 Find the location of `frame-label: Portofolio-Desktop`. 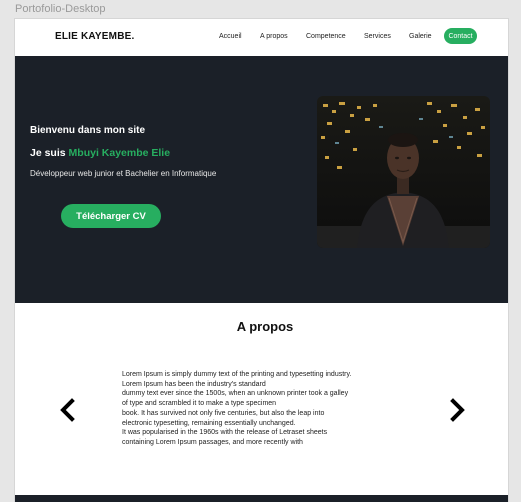

frame-label: Portofolio-Desktop is located at coordinates (60, 9).